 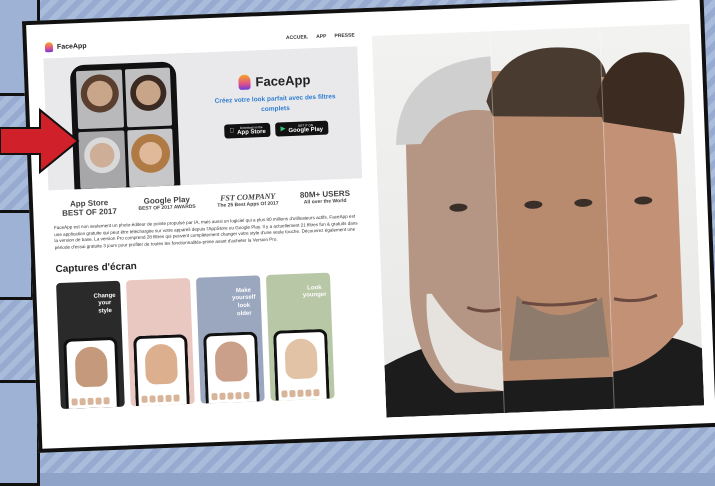 I want to click on screenshot-thumb: Make yourself look older, so click(x=230, y=339).